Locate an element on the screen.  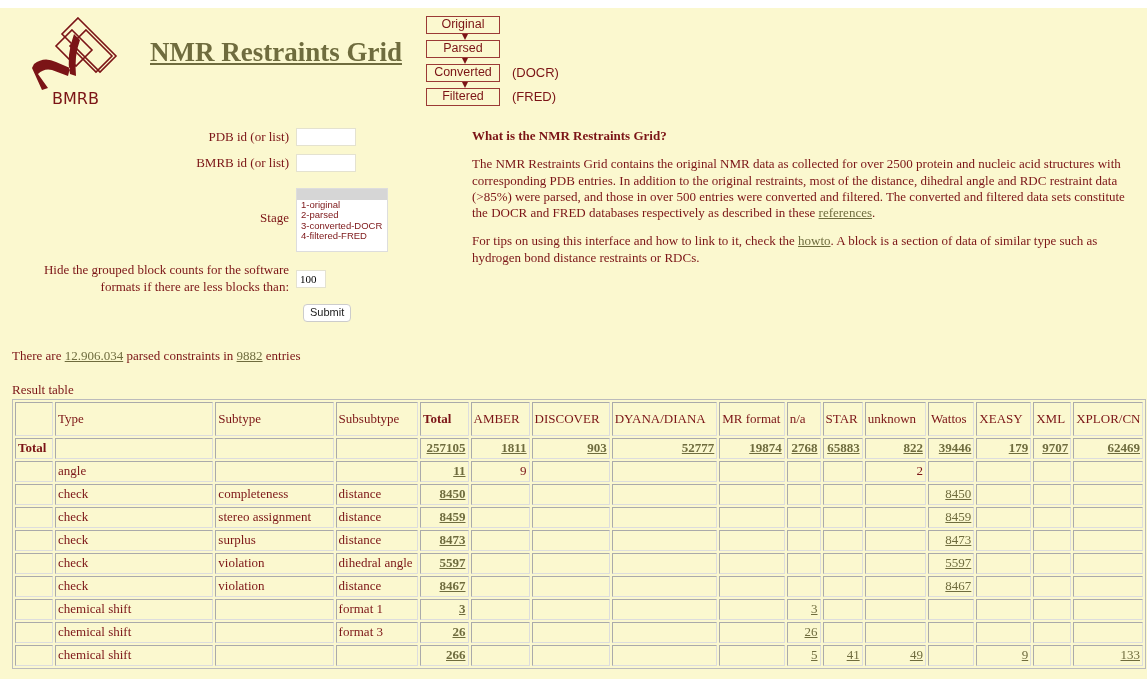
count-link: 822 is located at coordinates (913, 448).